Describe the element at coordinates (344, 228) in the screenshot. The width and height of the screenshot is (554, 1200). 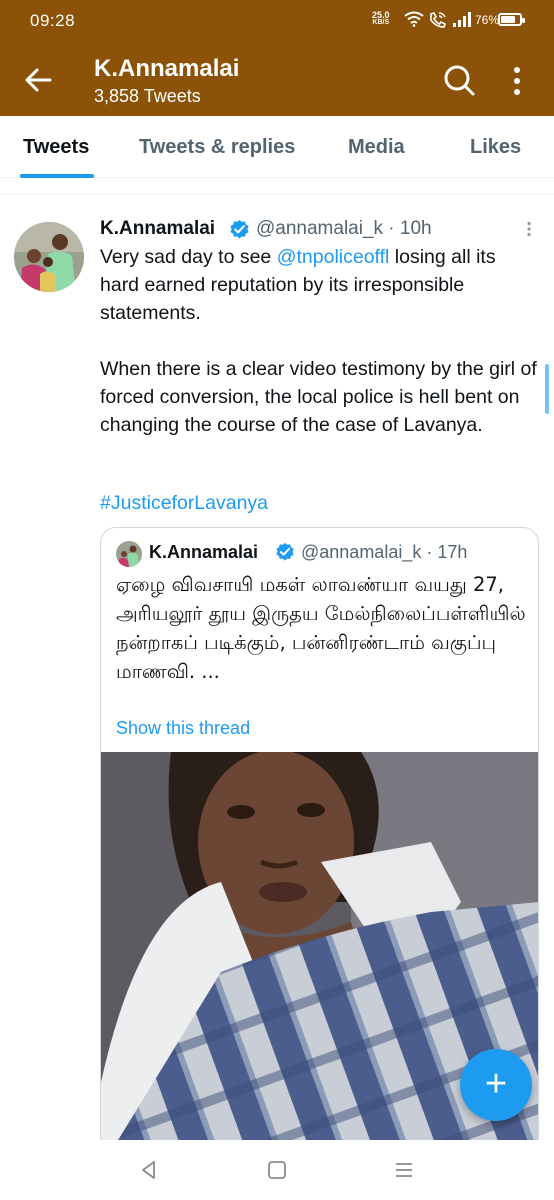
I see `tweet-handle-time: @annamalai_k · 10h` at that location.